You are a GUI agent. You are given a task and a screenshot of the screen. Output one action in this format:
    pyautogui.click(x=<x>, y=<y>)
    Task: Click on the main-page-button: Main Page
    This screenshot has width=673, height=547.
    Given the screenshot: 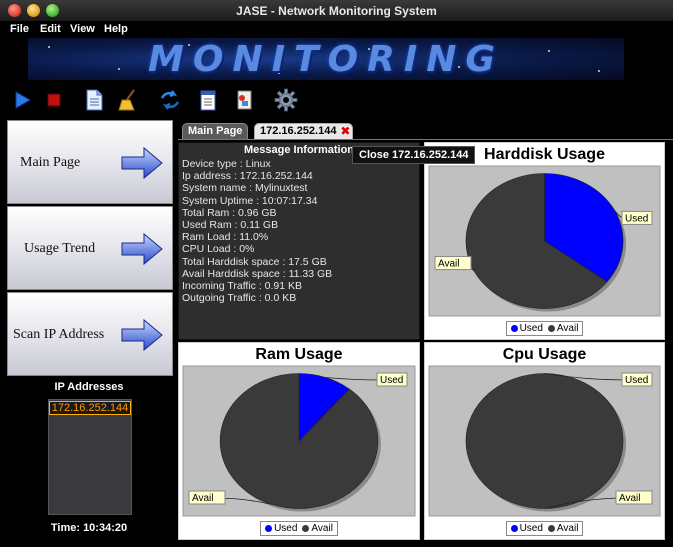 What is the action you would take?
    pyautogui.click(x=90, y=162)
    